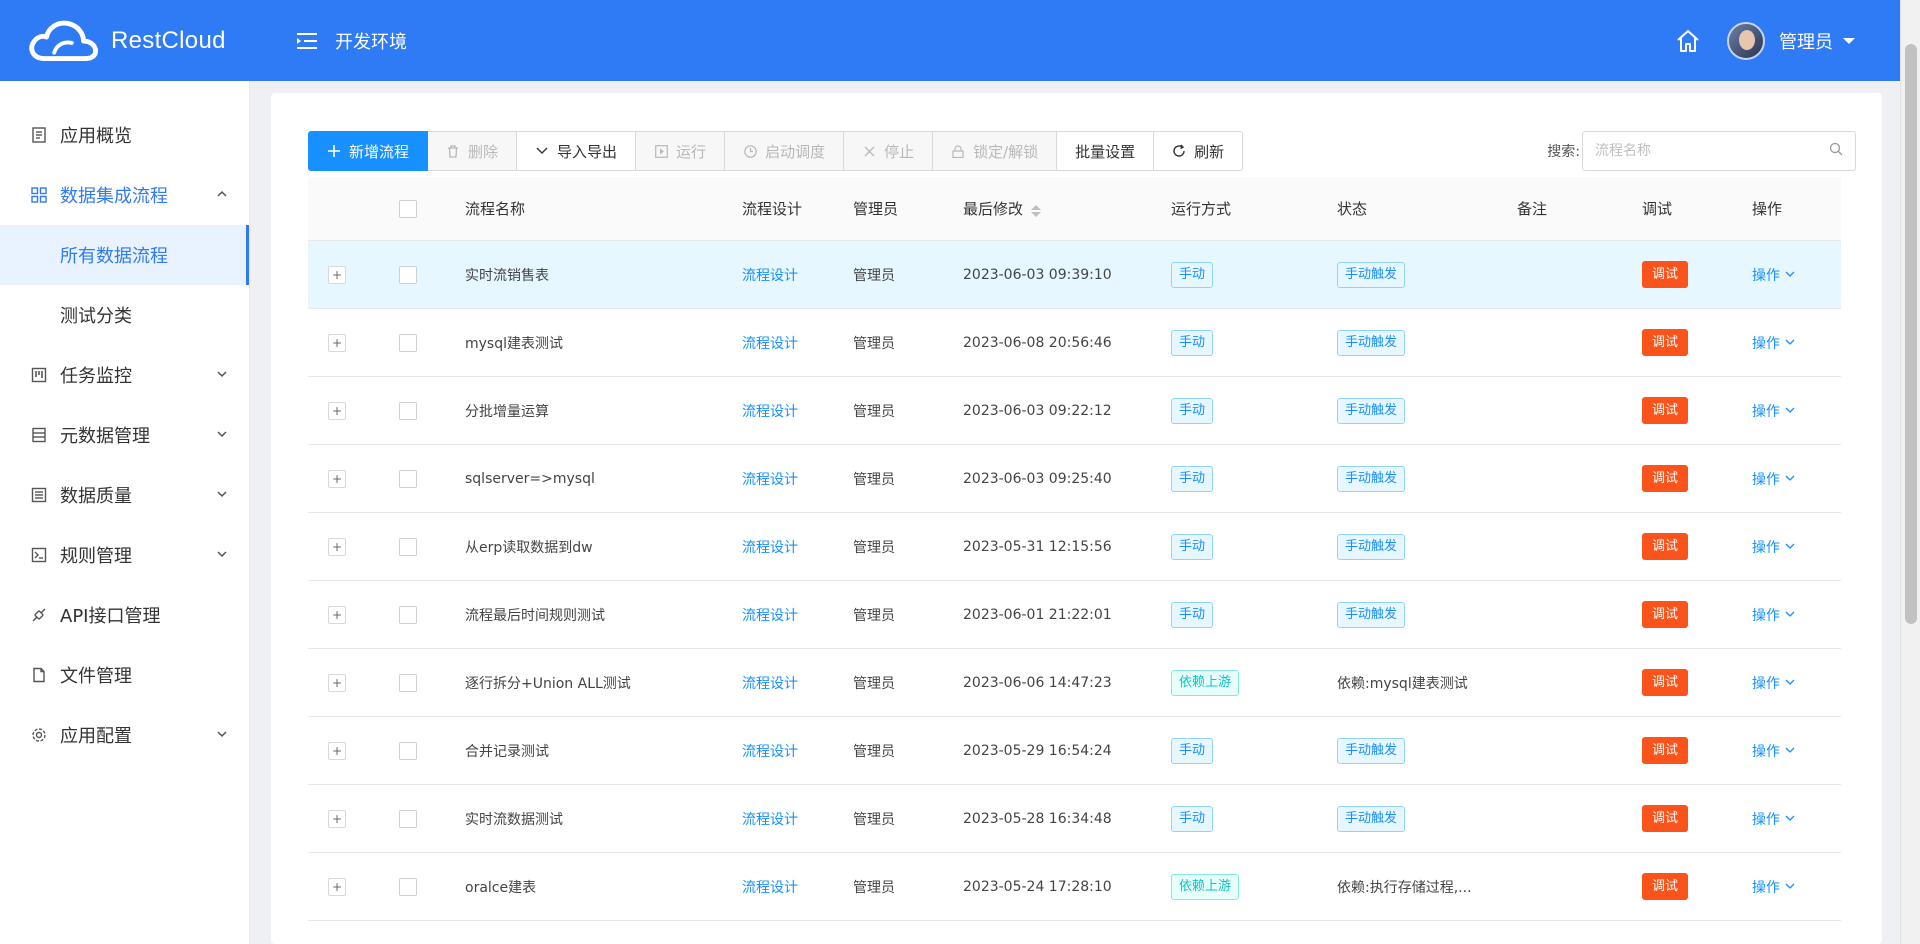 The width and height of the screenshot is (1920, 944). What do you see at coordinates (785, 151) in the screenshot?
I see `start-schedule-button: 启动调度` at bounding box center [785, 151].